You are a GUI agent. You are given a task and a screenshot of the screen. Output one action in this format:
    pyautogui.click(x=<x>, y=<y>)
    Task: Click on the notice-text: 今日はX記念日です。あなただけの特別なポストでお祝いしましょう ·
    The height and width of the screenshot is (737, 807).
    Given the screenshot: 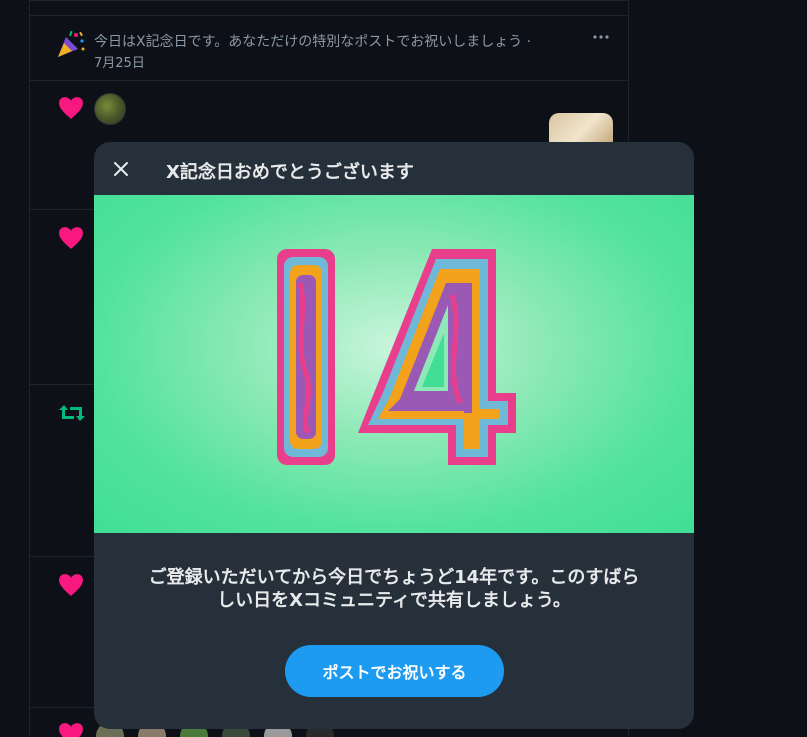 What is the action you would take?
    pyautogui.click(x=313, y=42)
    